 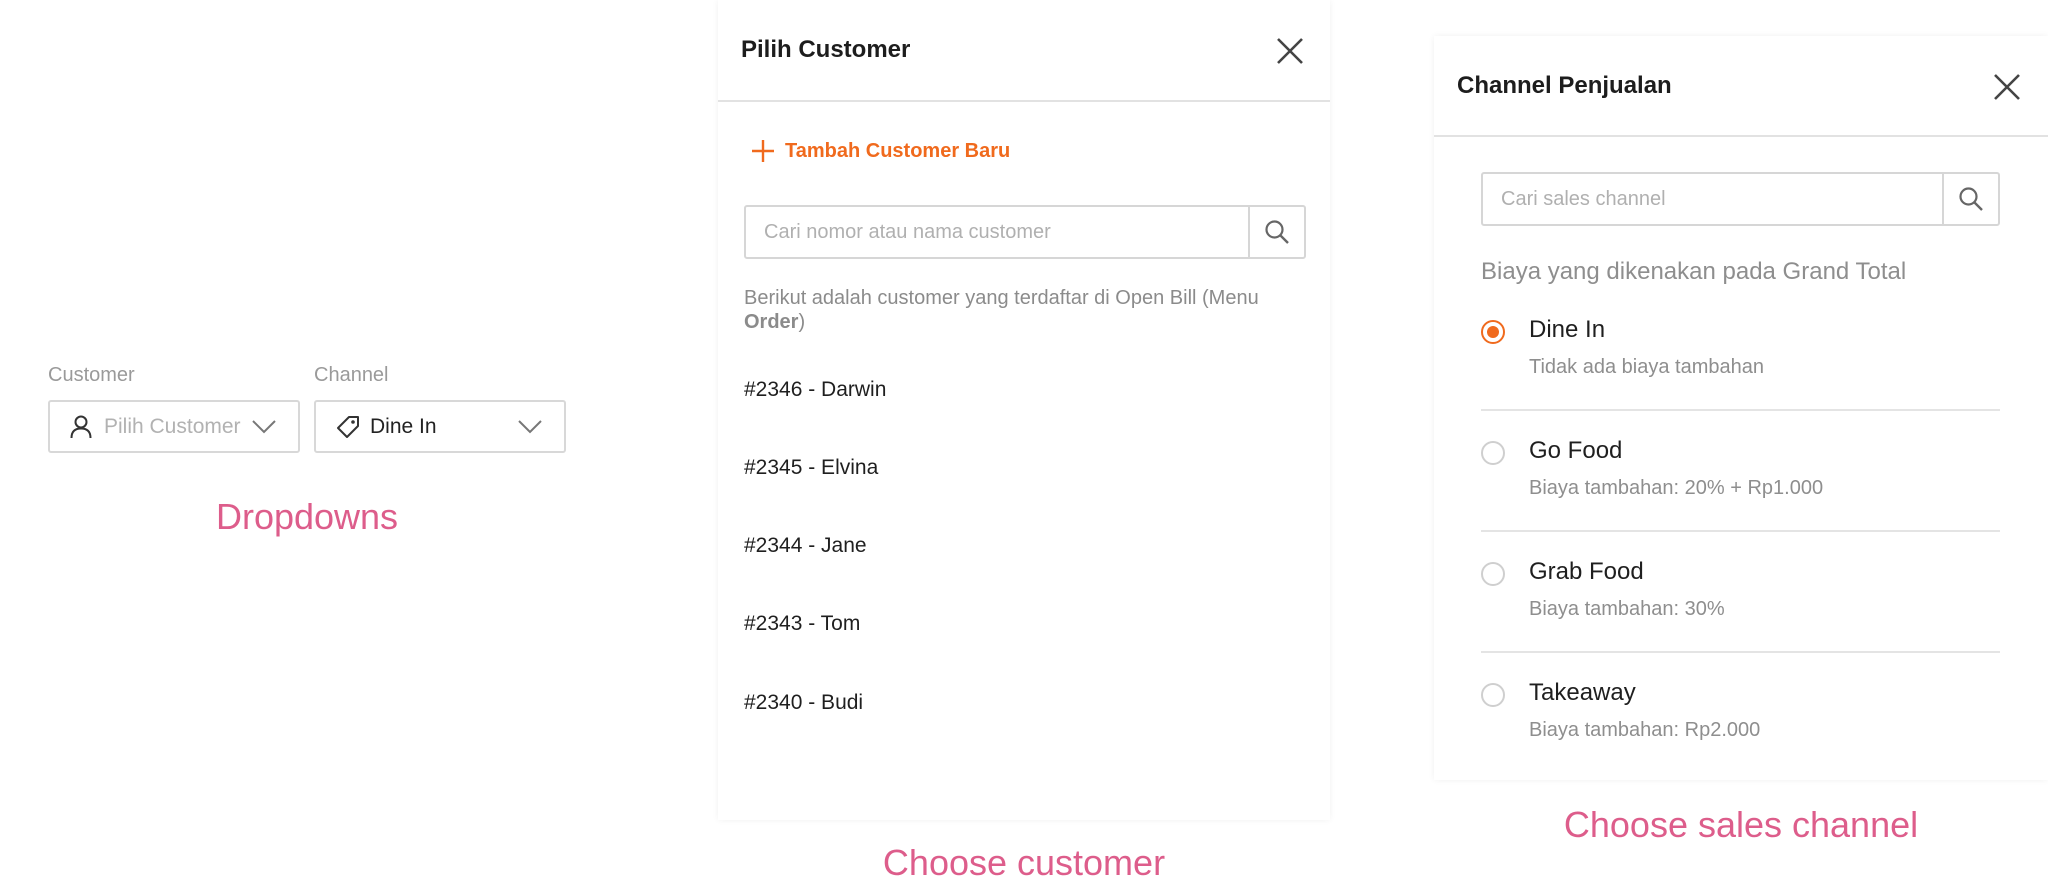 I want to click on channel-option-dine-in: Dine In Tidak ada biaya tambahan, so click(x=1740, y=353).